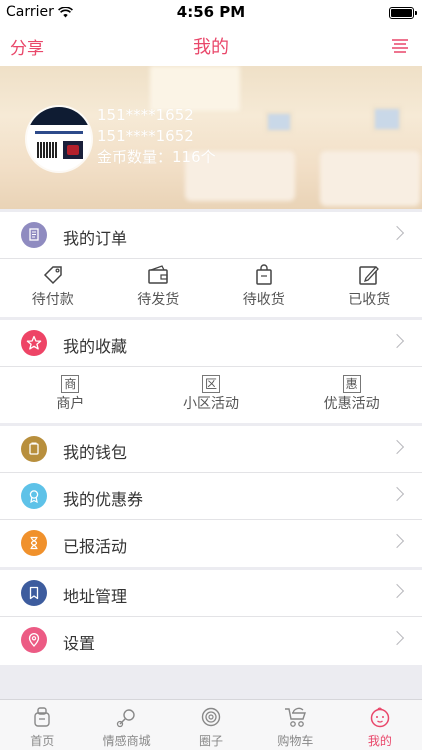 The image size is (422, 750). I want to click on bag-icon, so click(264, 274).